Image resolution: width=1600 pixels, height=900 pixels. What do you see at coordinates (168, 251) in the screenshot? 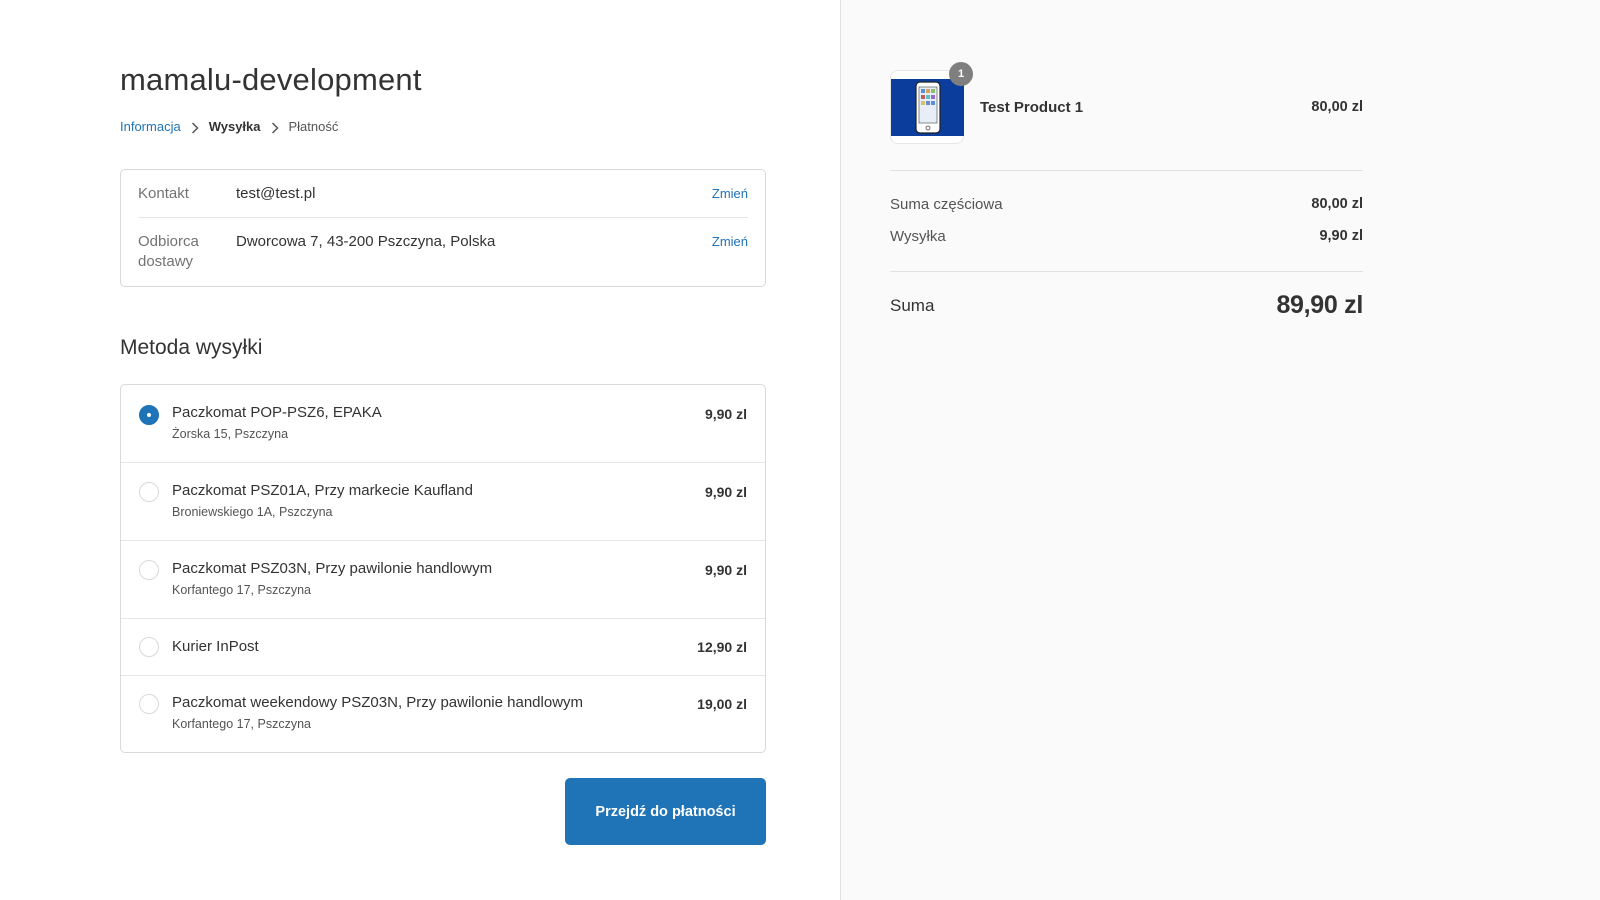
I see `ship-to-label: Odbiorca dostawy` at bounding box center [168, 251].